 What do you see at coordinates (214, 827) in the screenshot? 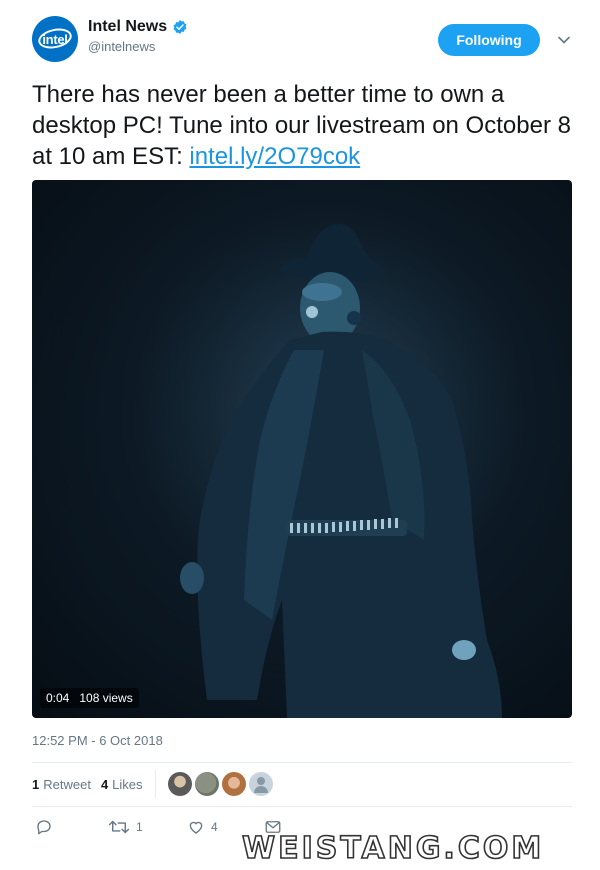
I see `like-count: 4` at bounding box center [214, 827].